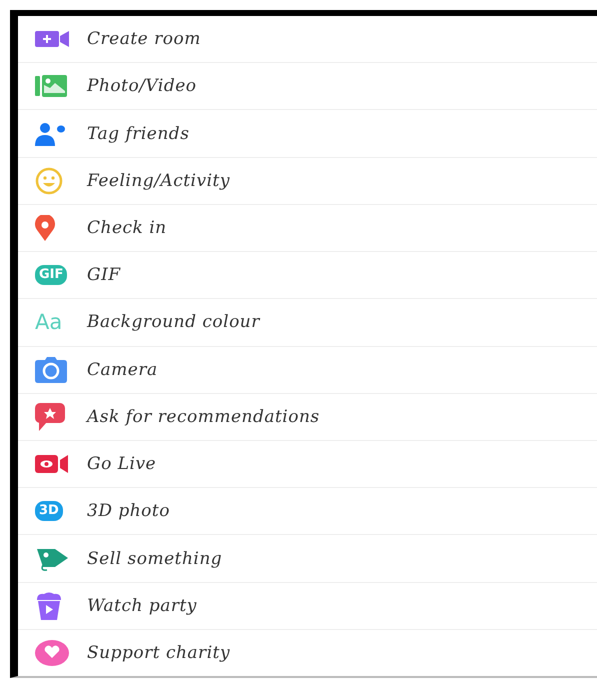 The image size is (597, 684). I want to click on menu-item-label: 3D photo, so click(128, 511).